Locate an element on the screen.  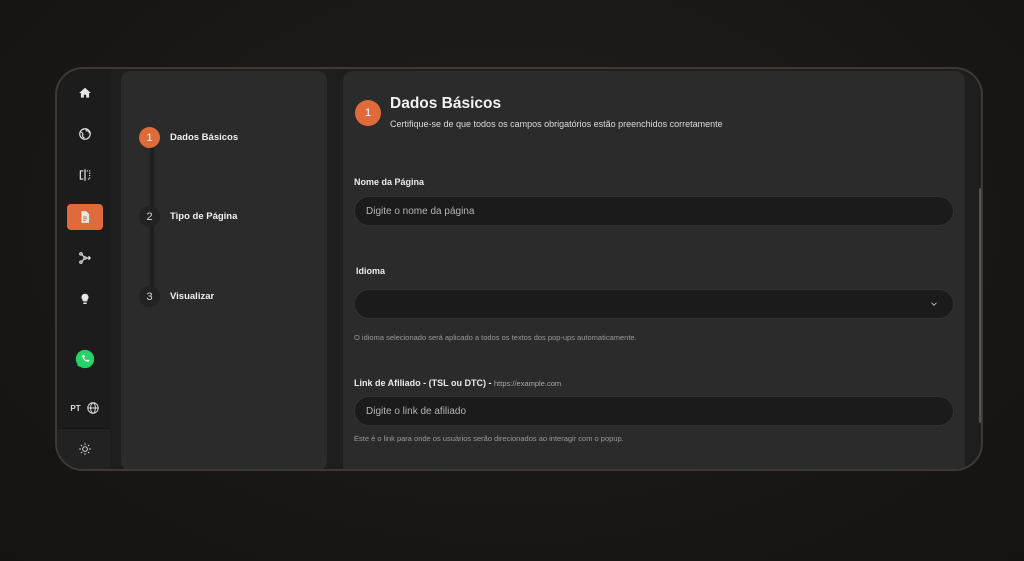
page-name-input is located at coordinates (654, 211).